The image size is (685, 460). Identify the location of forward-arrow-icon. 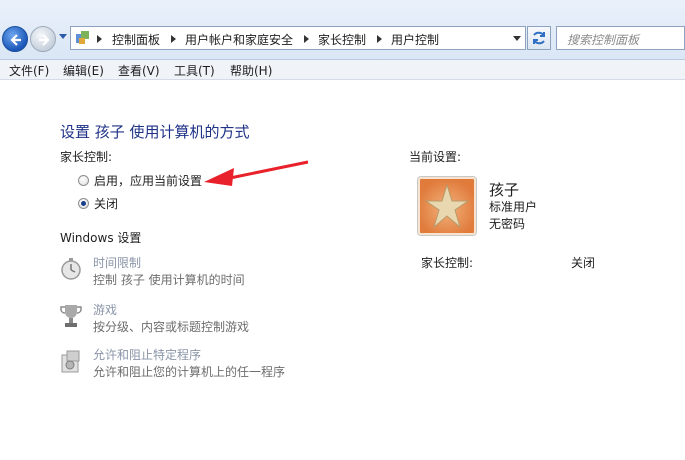
(44, 40).